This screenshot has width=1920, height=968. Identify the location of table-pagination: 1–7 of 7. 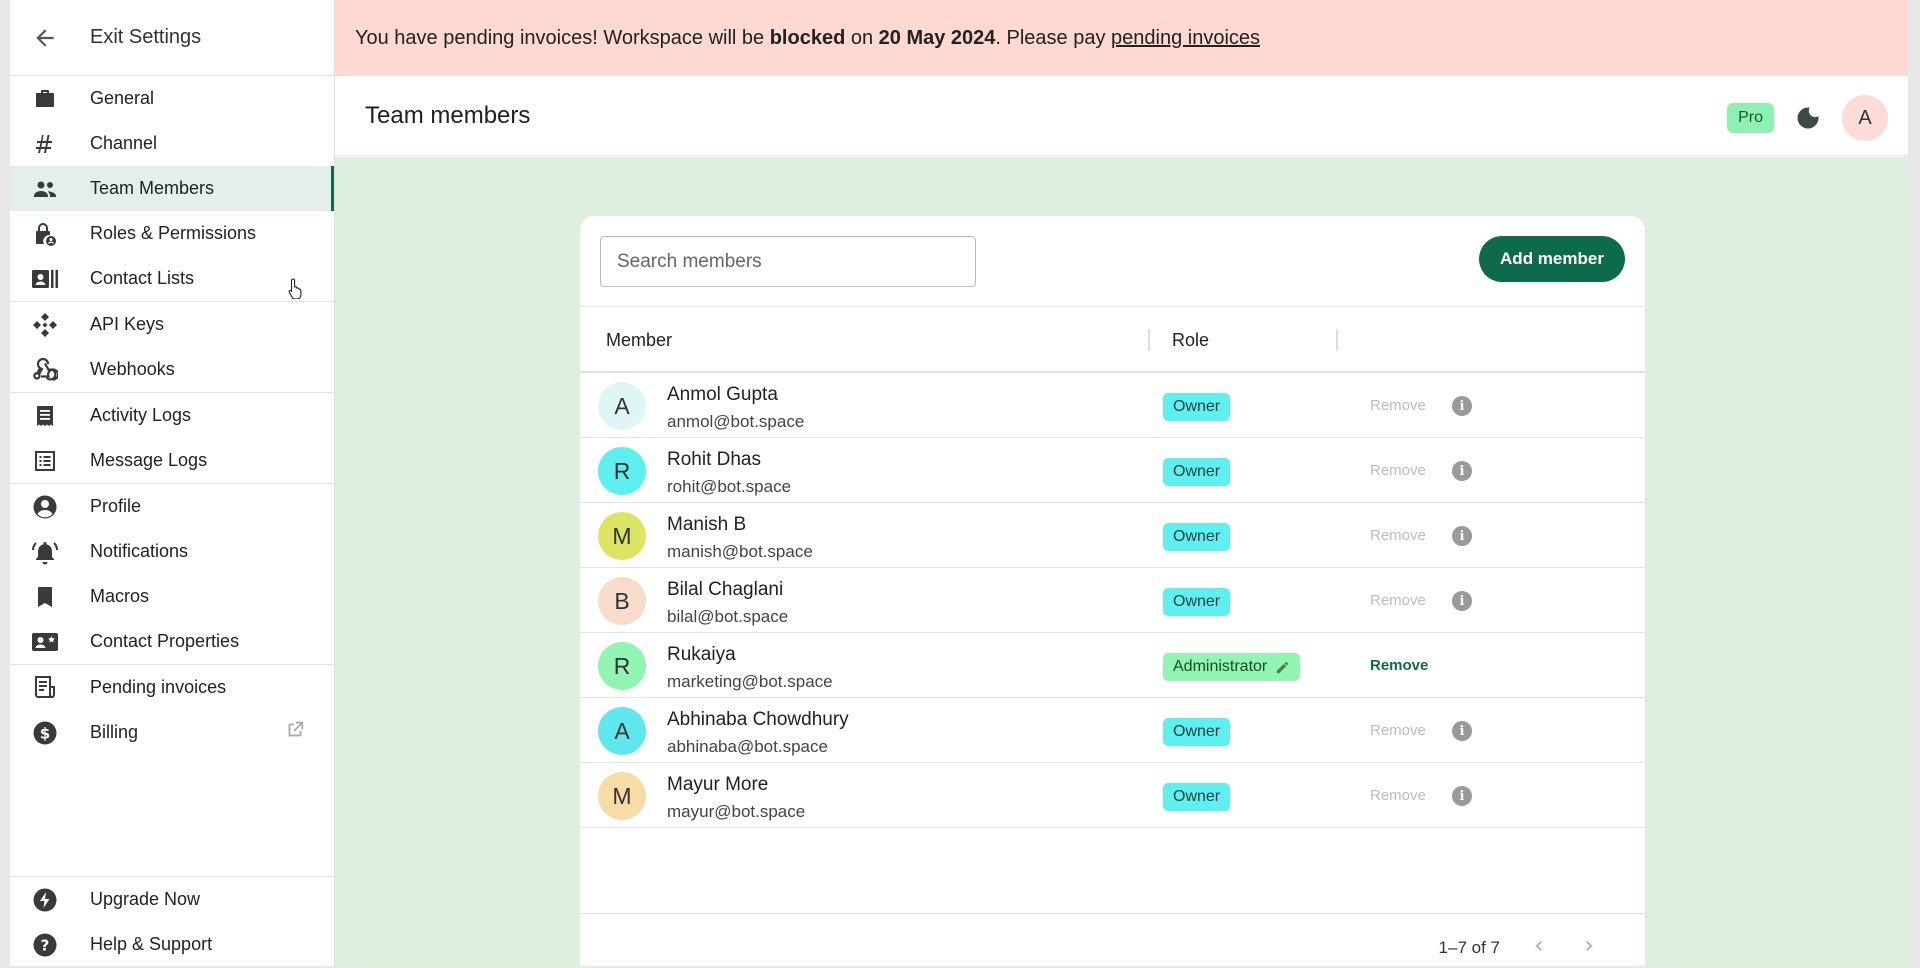
(1112, 939).